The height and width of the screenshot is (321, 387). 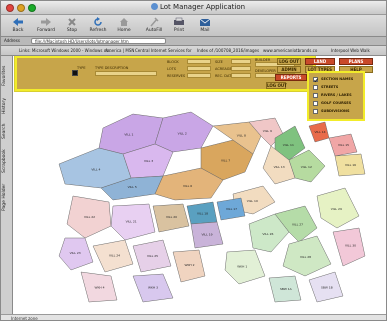 I want to click on stop-x-icon, so click(x=72, y=22).